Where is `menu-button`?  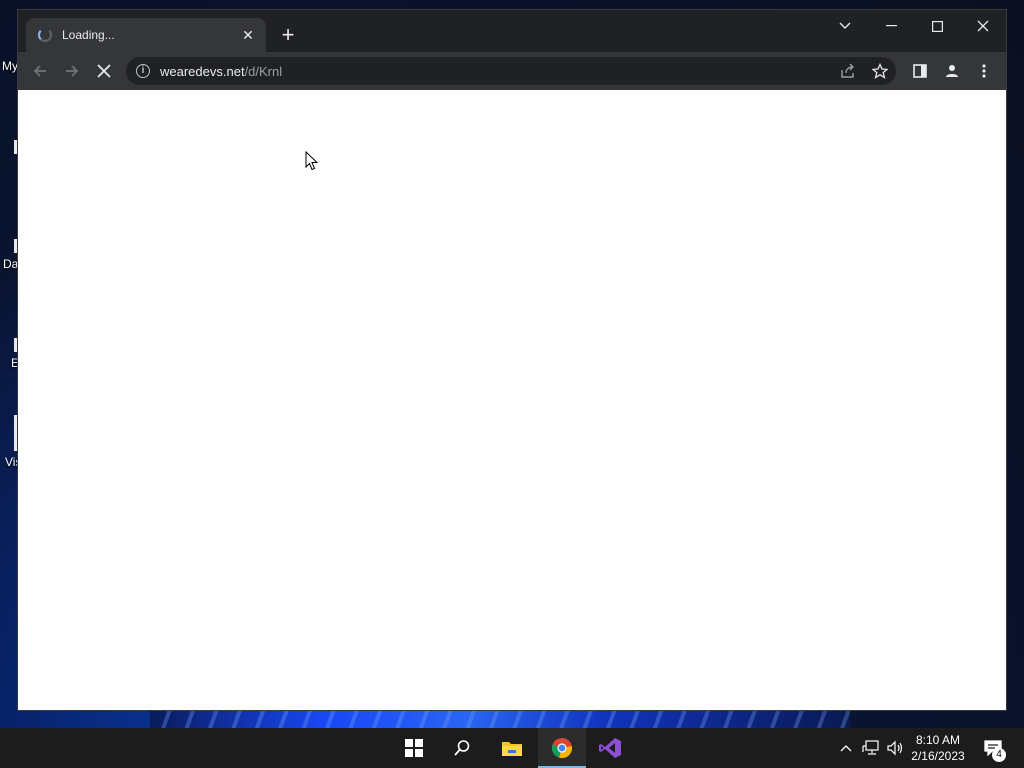 menu-button is located at coordinates (984, 71).